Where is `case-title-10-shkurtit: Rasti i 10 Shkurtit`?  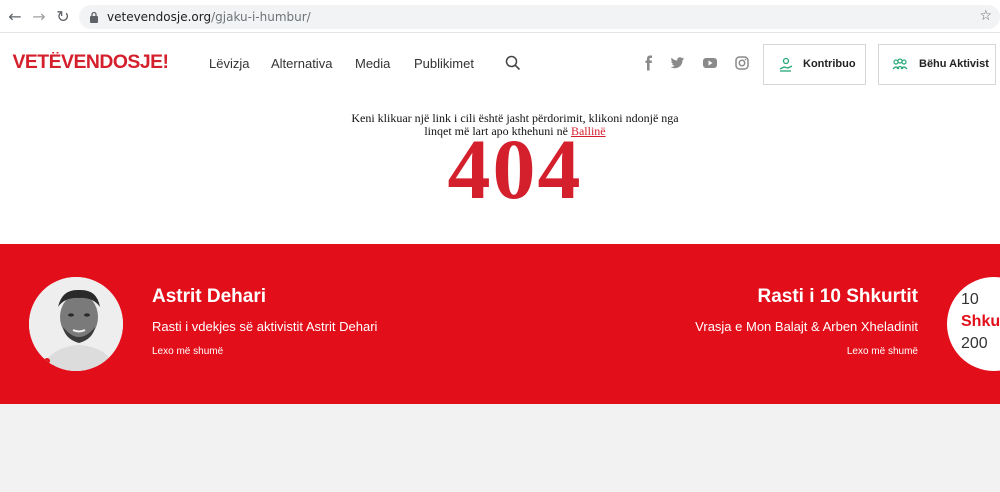 case-title-10-shkurtit: Rasti i 10 Shkurtit is located at coordinates (838, 297).